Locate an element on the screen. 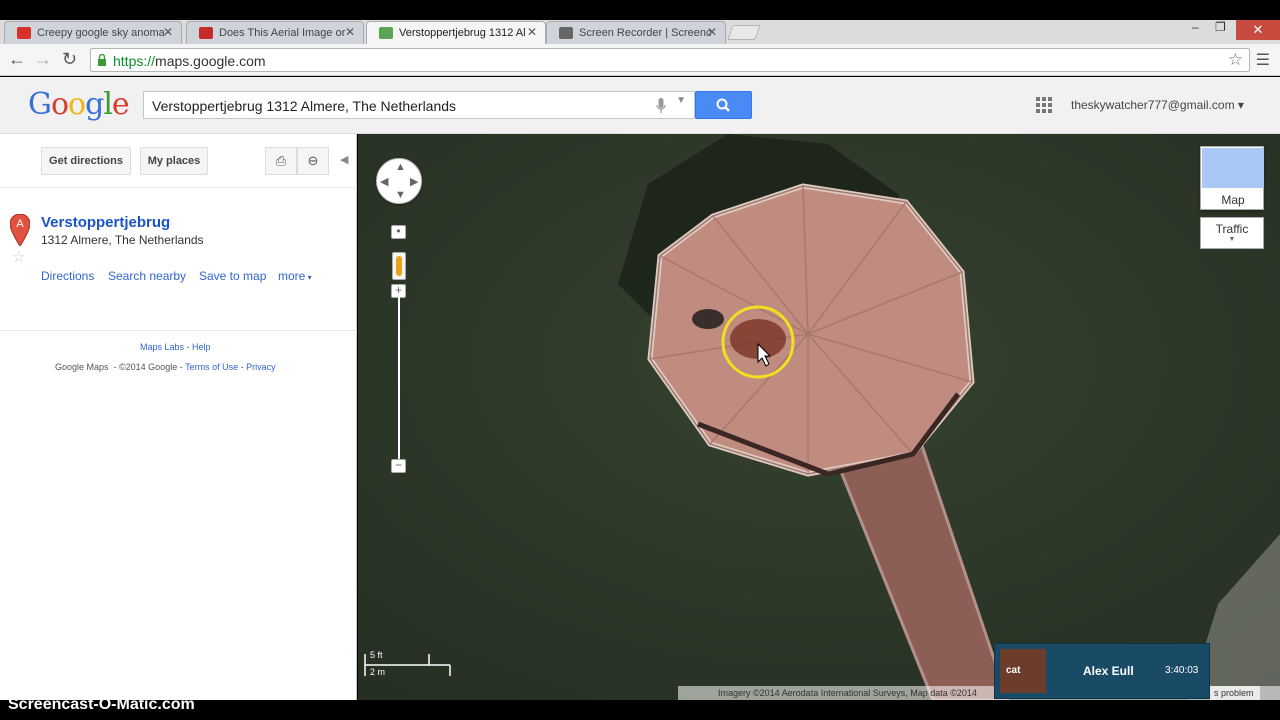  map-thumbnail is located at coordinates (1233, 168).